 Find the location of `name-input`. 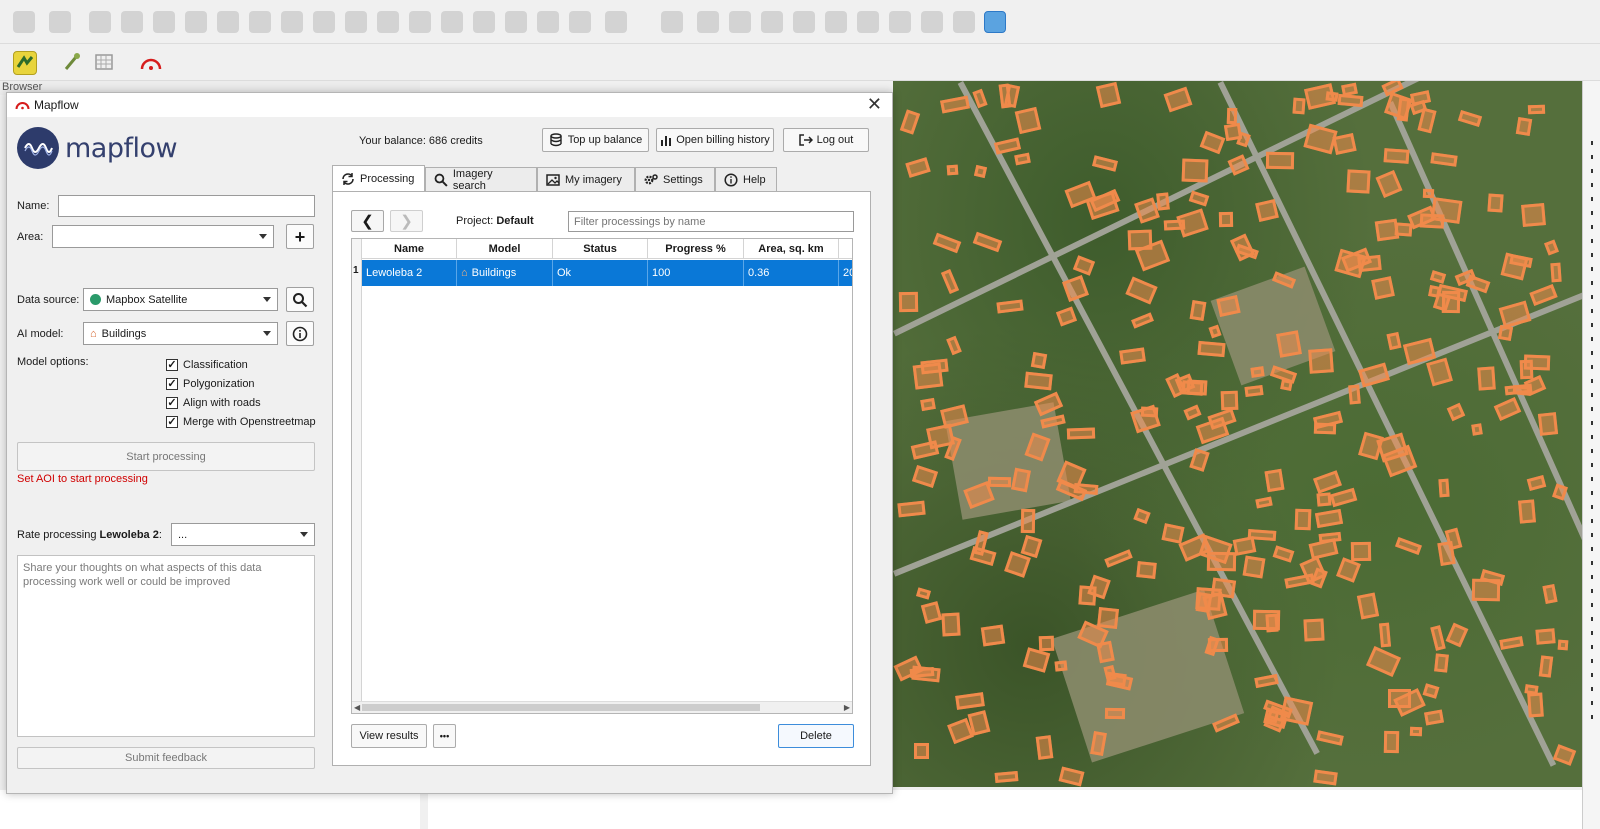

name-input is located at coordinates (186, 206).